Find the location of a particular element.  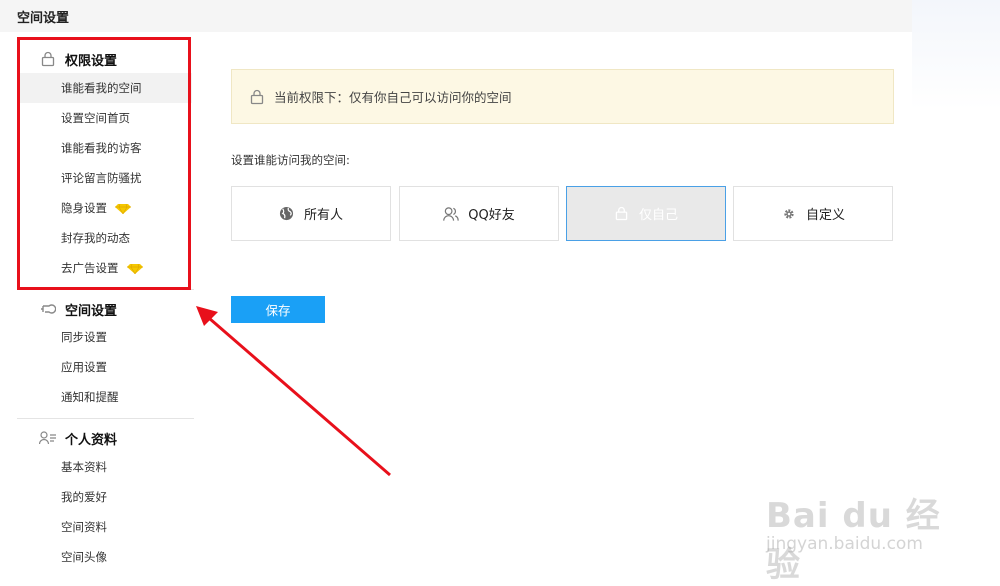

watermark-url: jingyan.baidu.com is located at coordinates (844, 544).